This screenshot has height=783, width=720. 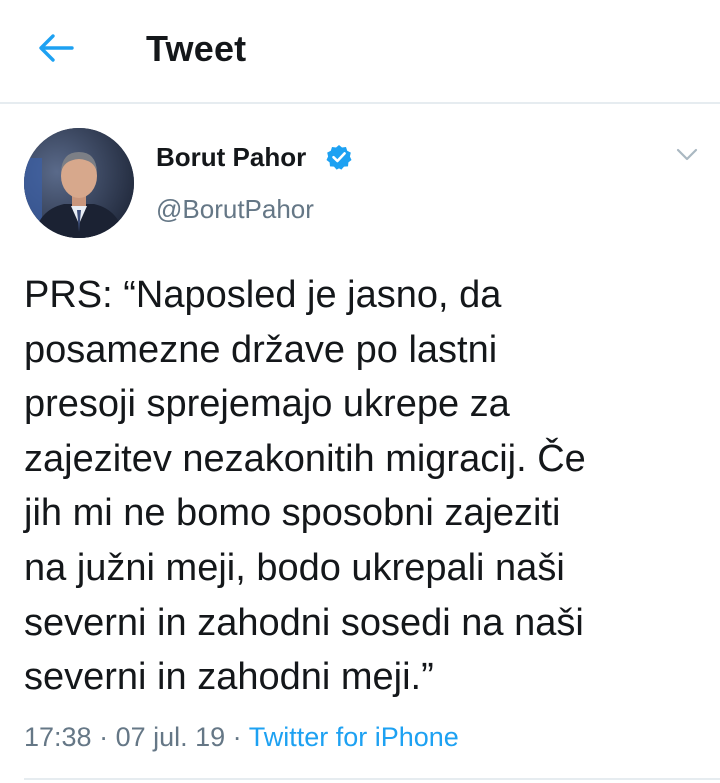 What do you see at coordinates (231, 157) in the screenshot?
I see `author-display-name: Borut Pahor` at bounding box center [231, 157].